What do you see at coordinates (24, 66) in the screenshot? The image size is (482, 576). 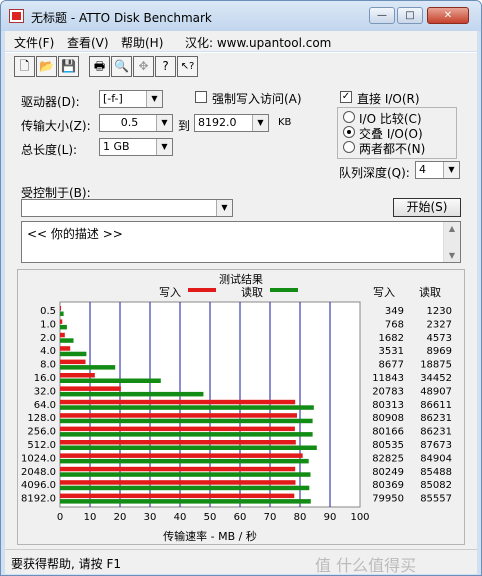 I see `new-icon: 🗋` at bounding box center [24, 66].